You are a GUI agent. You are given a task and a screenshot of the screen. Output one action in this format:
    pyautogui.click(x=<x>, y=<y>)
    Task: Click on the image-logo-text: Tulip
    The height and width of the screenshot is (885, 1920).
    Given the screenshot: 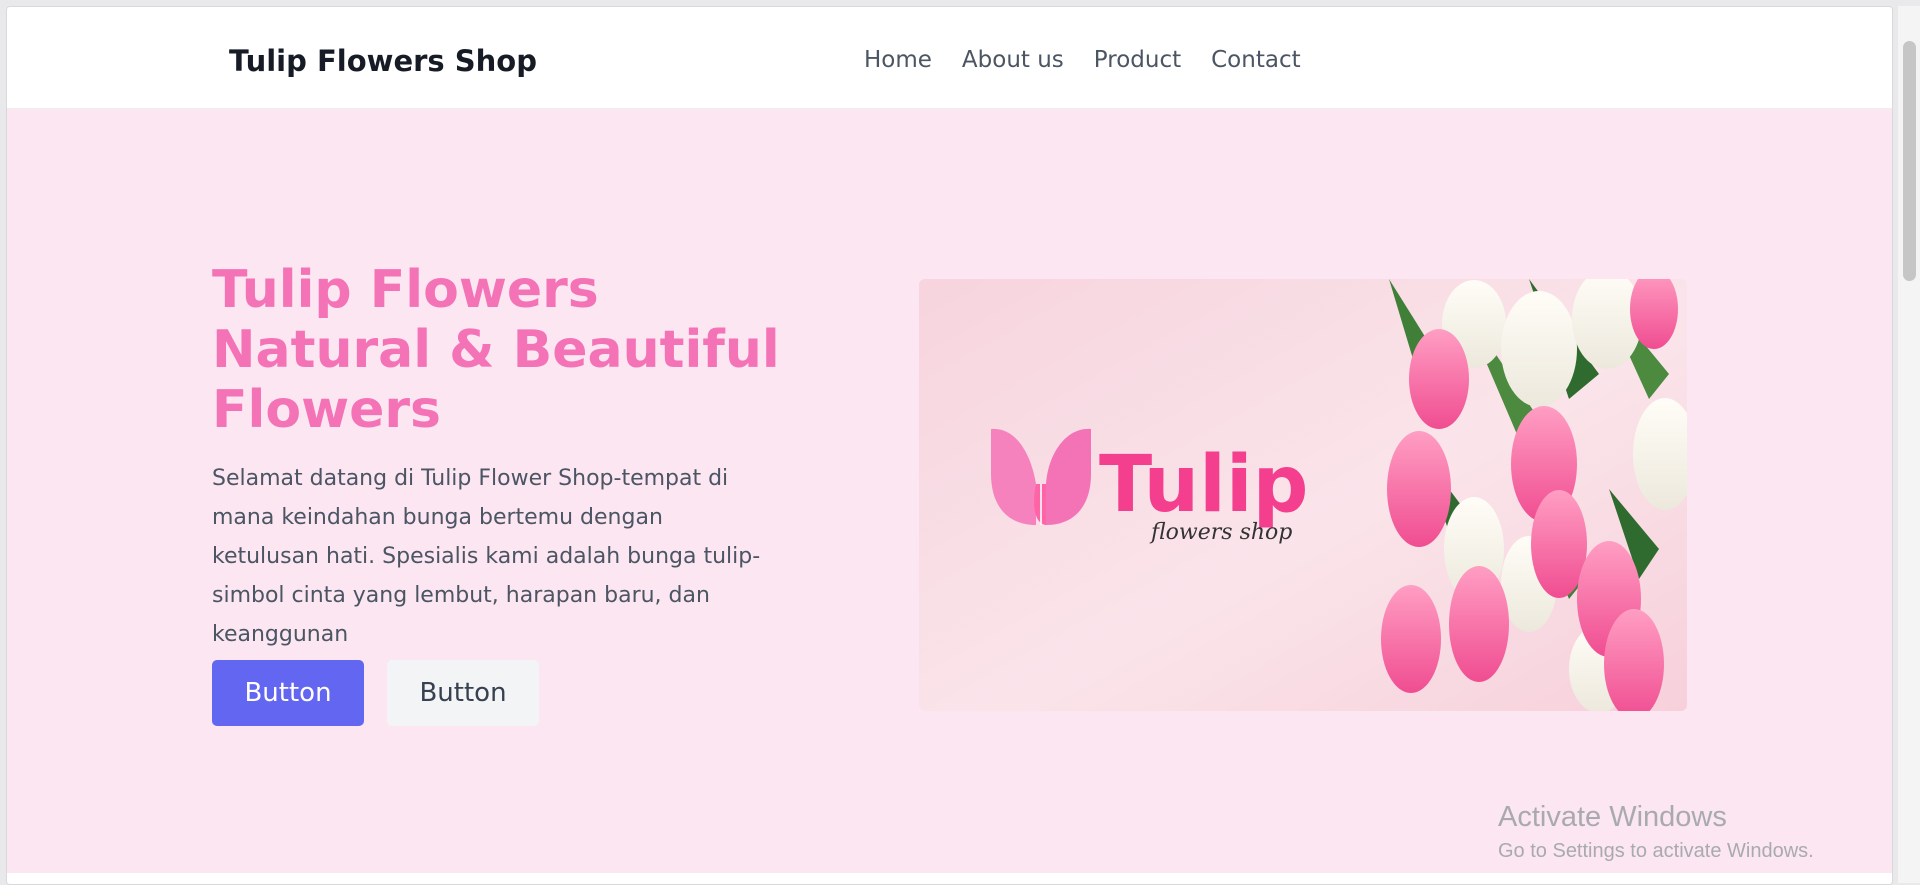 What is the action you would take?
    pyautogui.click(x=1203, y=485)
    